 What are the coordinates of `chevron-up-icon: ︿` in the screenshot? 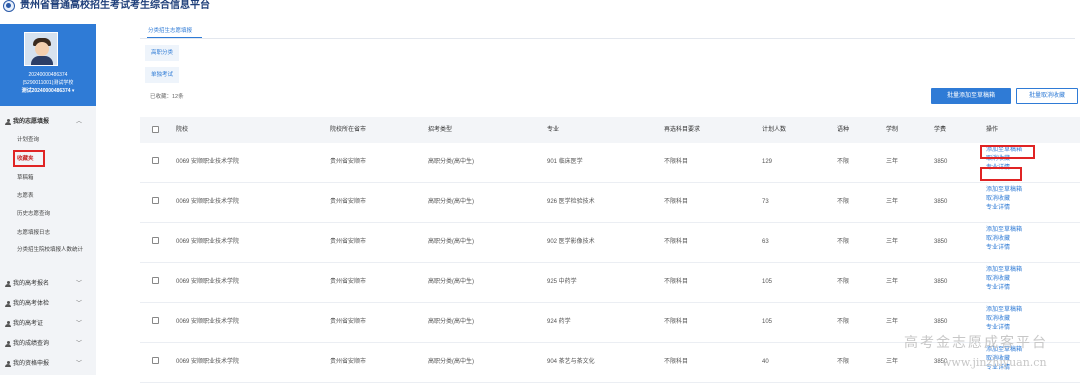 It's located at (79, 122).